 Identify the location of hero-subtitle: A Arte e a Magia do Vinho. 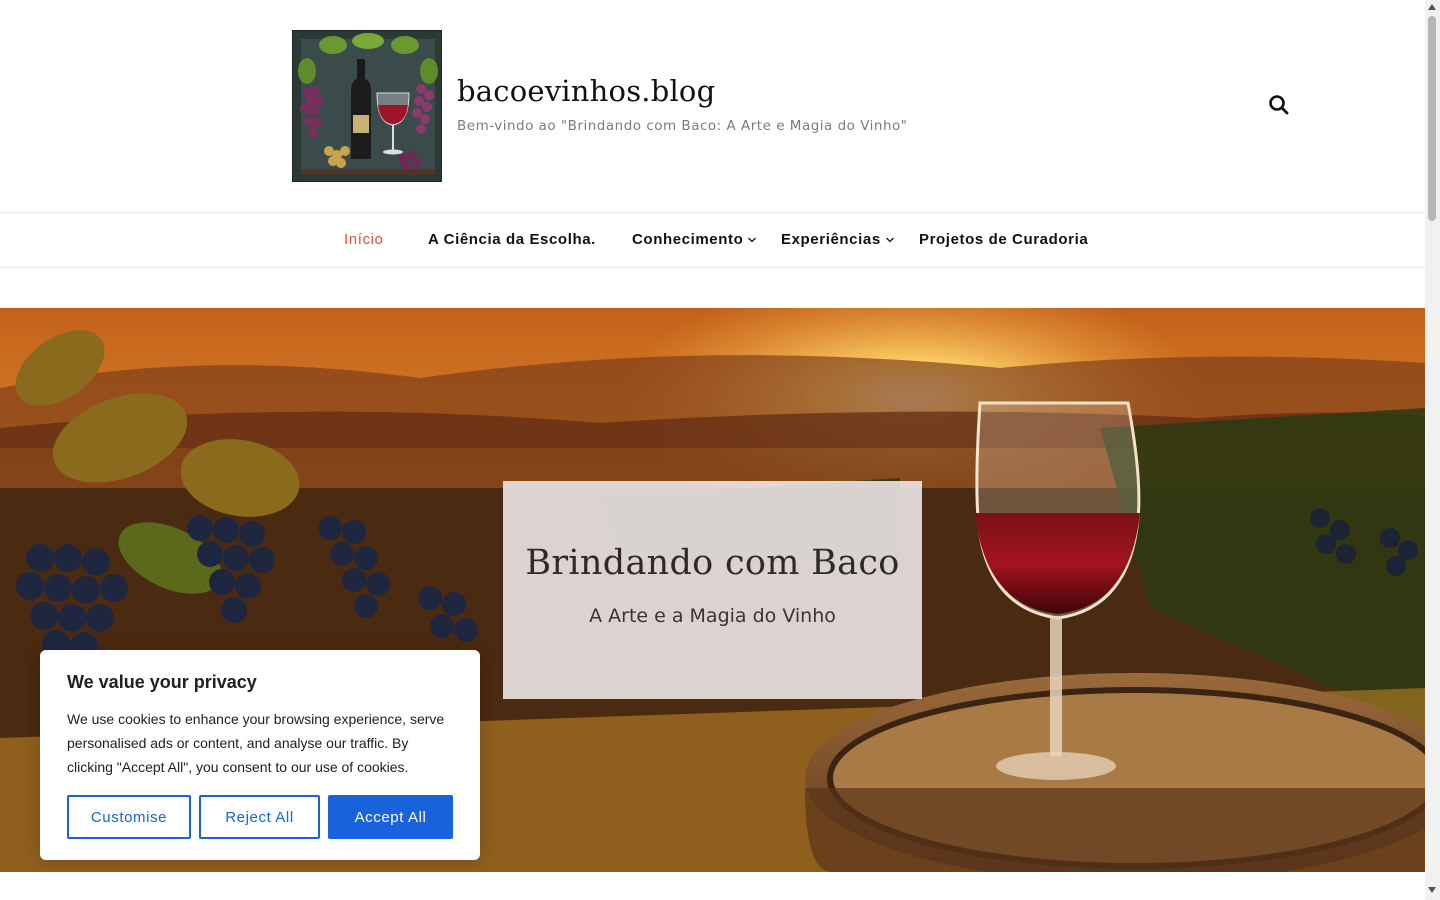
(712, 616).